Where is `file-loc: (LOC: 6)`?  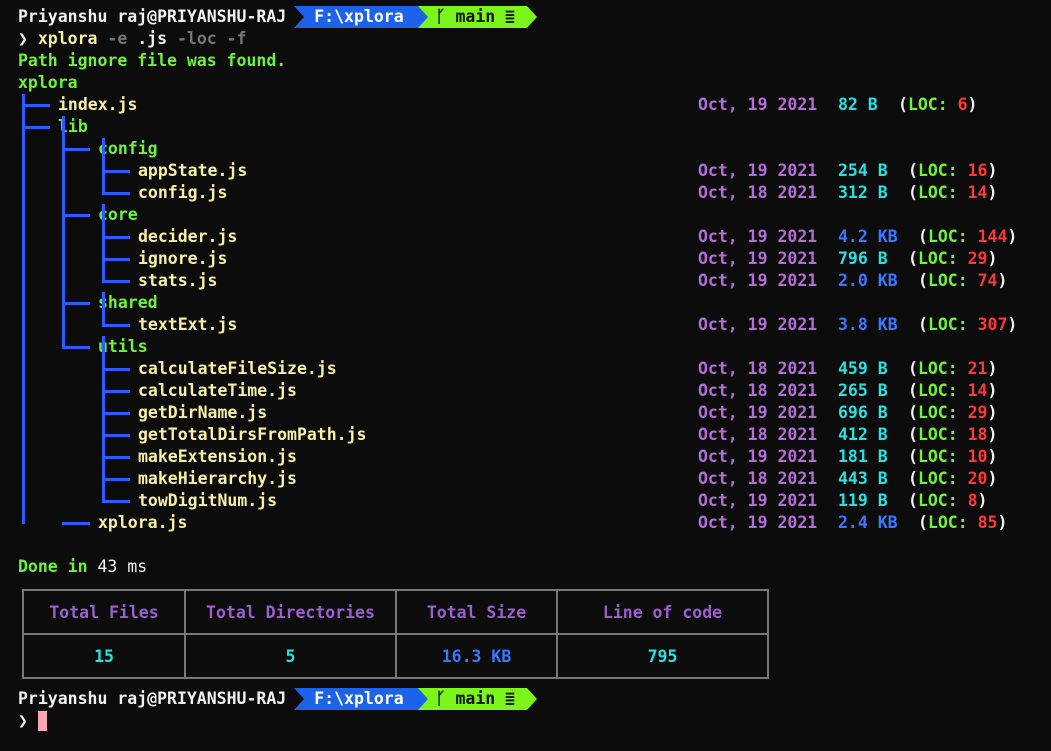
file-loc: (LOC: 6) is located at coordinates (938, 104).